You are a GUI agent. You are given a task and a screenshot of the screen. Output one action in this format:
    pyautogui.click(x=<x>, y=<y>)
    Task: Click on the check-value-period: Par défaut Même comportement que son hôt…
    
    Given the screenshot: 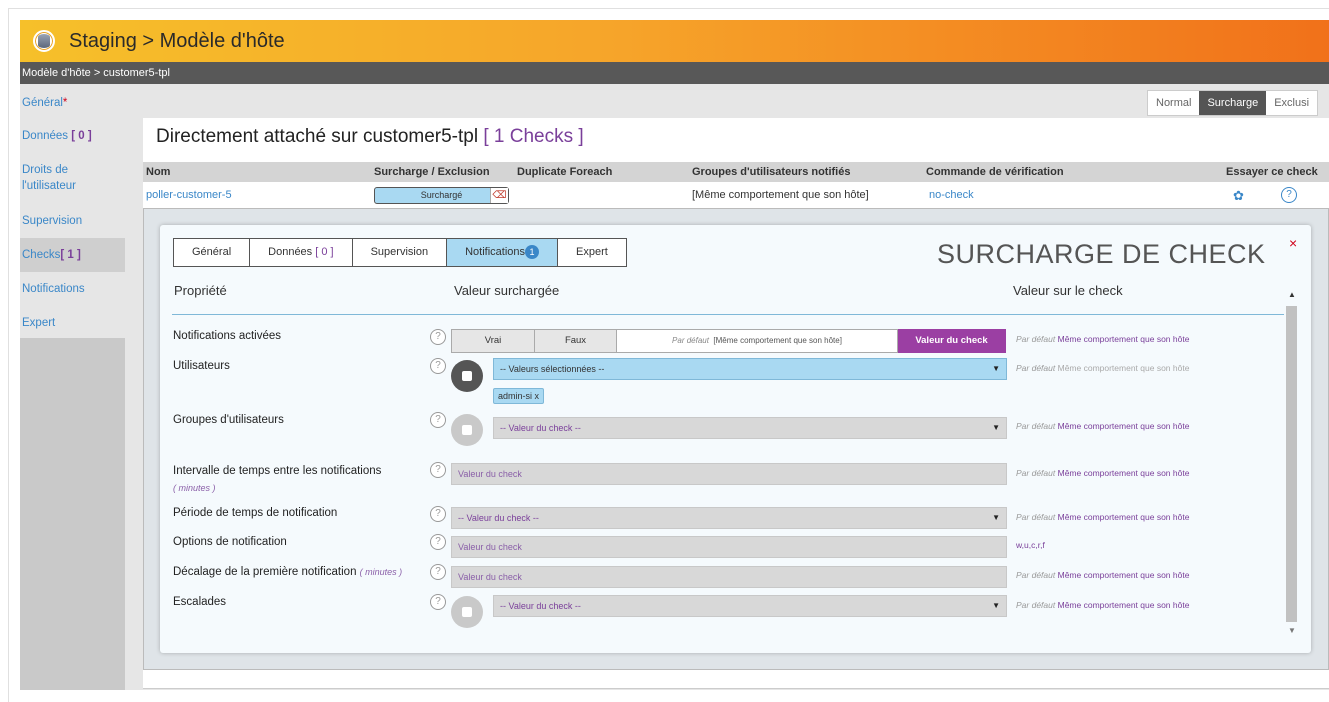 What is the action you would take?
    pyautogui.click(x=1102, y=517)
    